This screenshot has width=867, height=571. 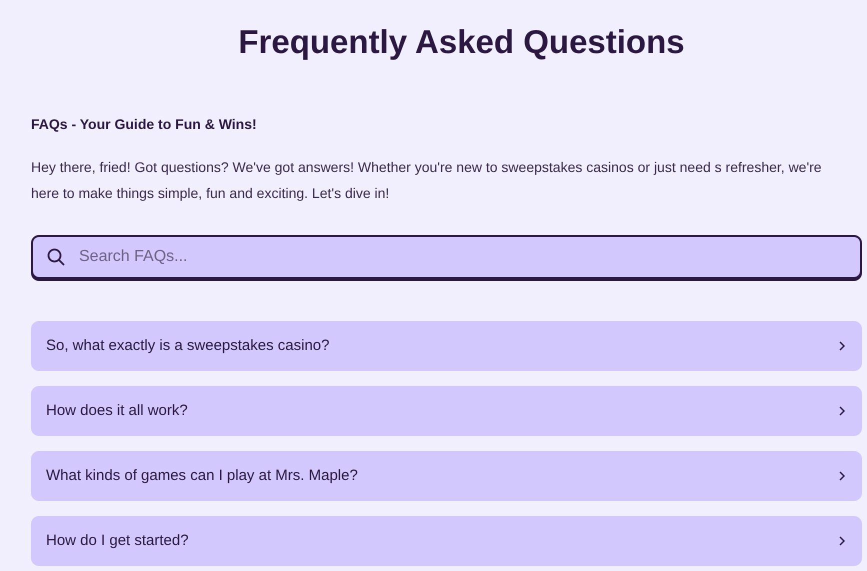 I want to click on search-icon, so click(x=56, y=257).